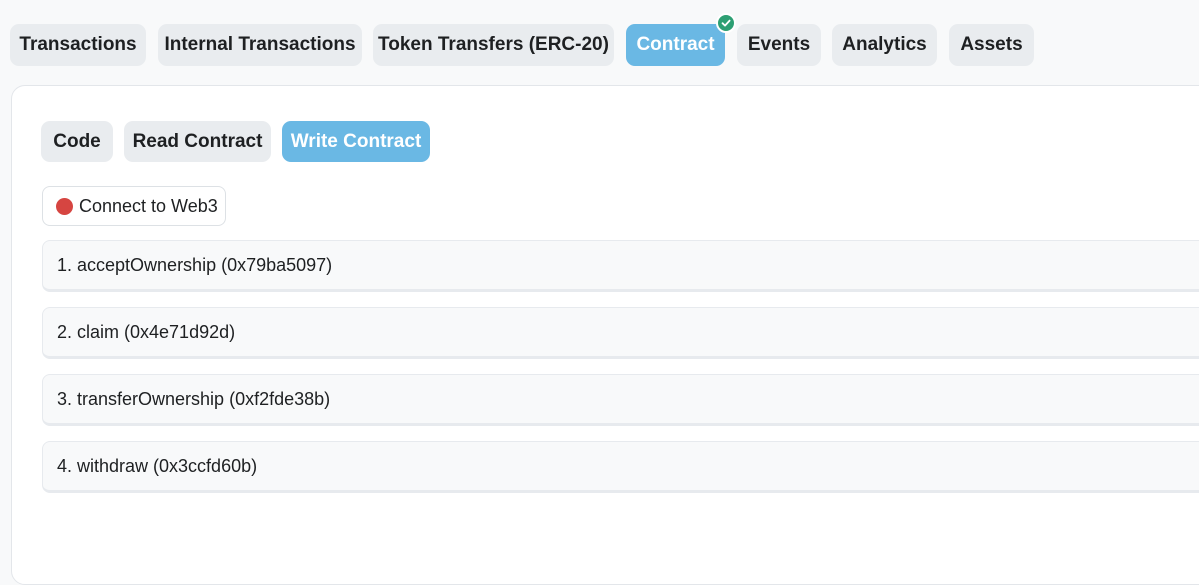  I want to click on tab-contract: Contract, so click(675, 45).